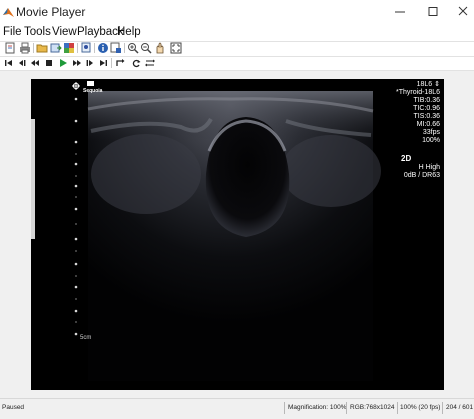 Image resolution: width=474 pixels, height=419 pixels. Describe the element at coordinates (77, 63) in the screenshot. I see `fast-forward-icon` at that location.